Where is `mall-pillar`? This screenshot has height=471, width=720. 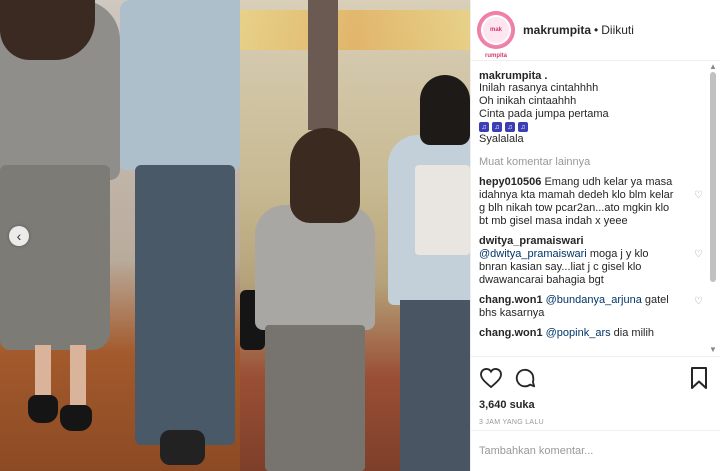 mall-pillar is located at coordinates (323, 65).